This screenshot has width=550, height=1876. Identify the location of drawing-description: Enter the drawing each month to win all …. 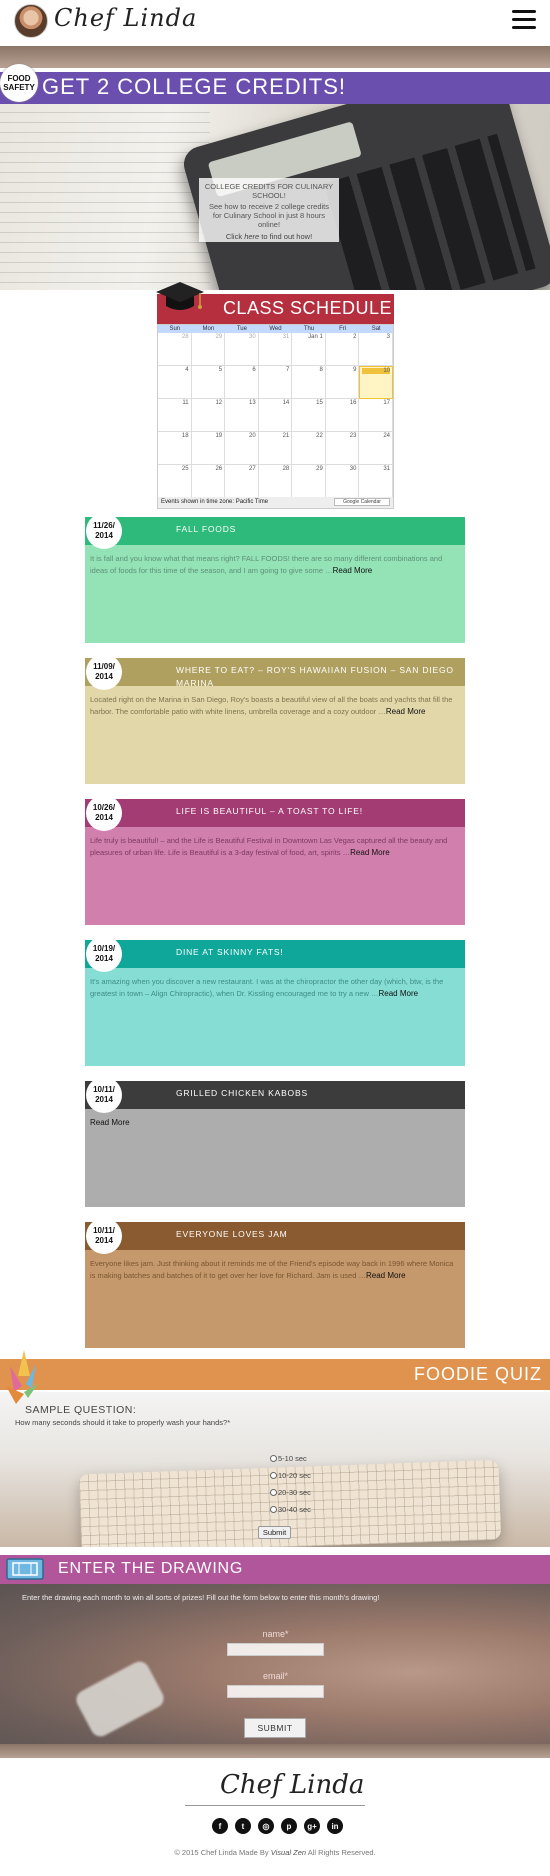
(201, 1597).